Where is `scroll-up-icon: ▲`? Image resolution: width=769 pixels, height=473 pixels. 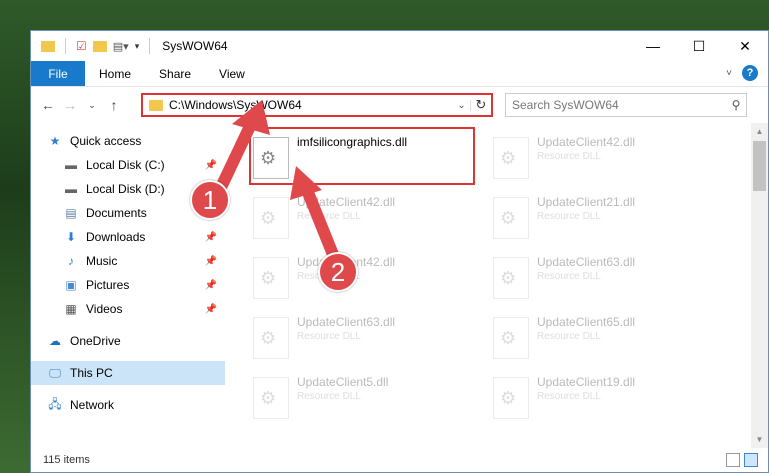
scroll-up-icon: ▲ is located at coordinates (759, 131).